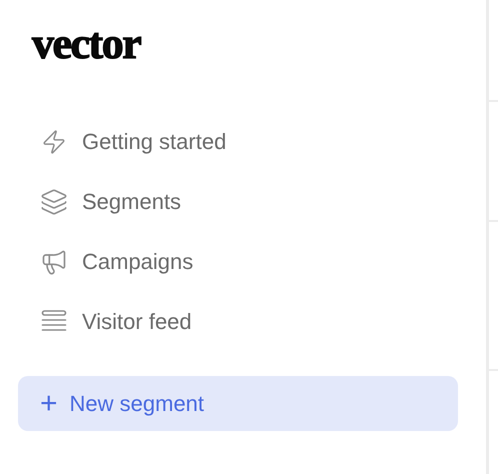 This screenshot has width=498, height=474. I want to click on nav-item: Getting started, so click(126, 142).